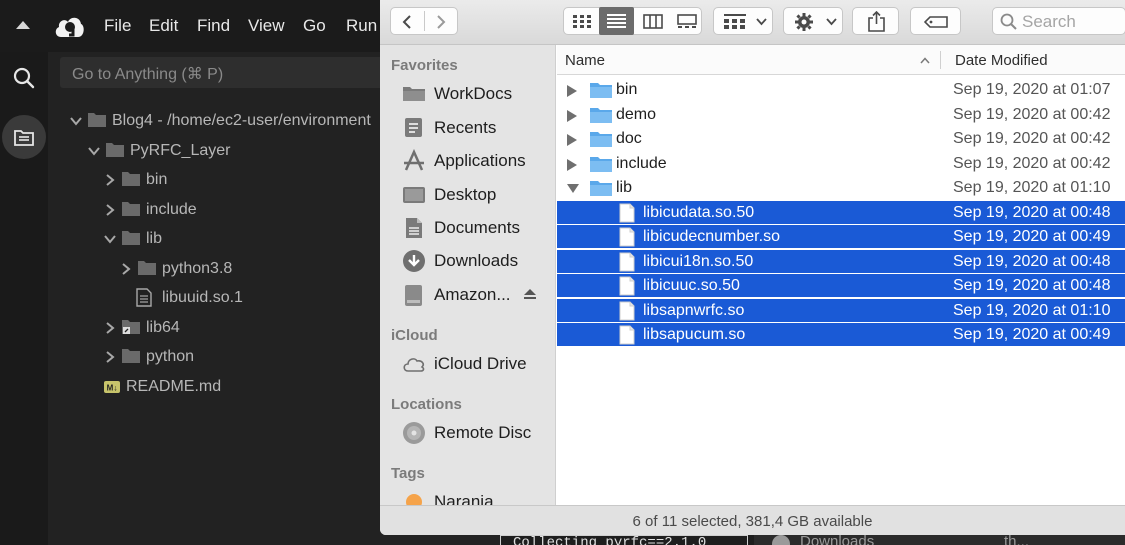 The height and width of the screenshot is (545, 1125). I want to click on sidebar-item-label: Desktop, so click(465, 194).